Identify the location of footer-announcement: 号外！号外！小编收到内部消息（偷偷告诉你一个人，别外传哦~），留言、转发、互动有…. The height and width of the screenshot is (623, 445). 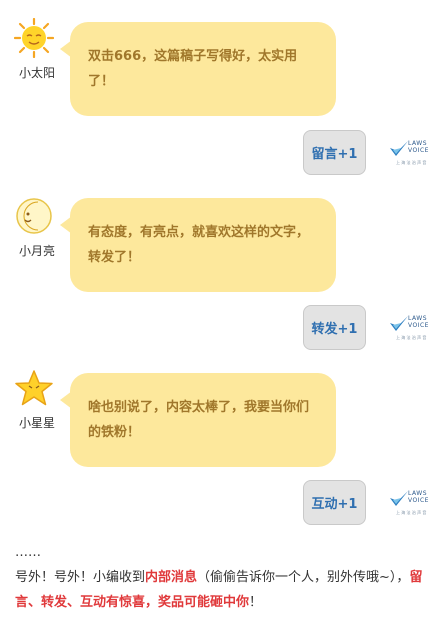
(225, 590).